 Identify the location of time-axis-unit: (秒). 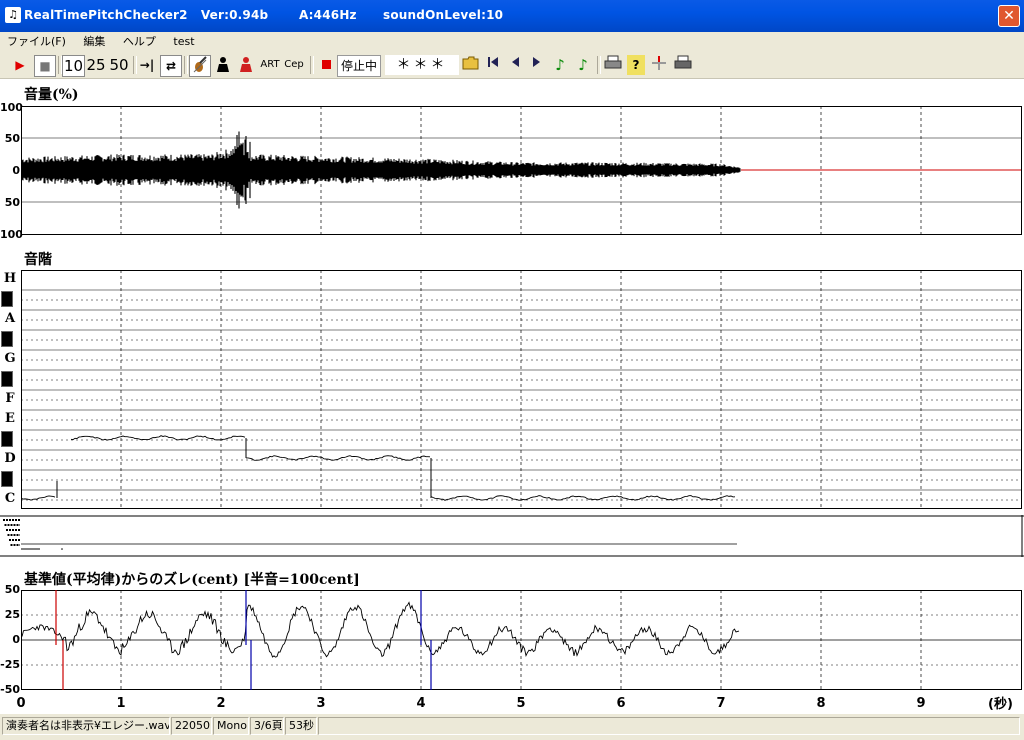
(1000, 704).